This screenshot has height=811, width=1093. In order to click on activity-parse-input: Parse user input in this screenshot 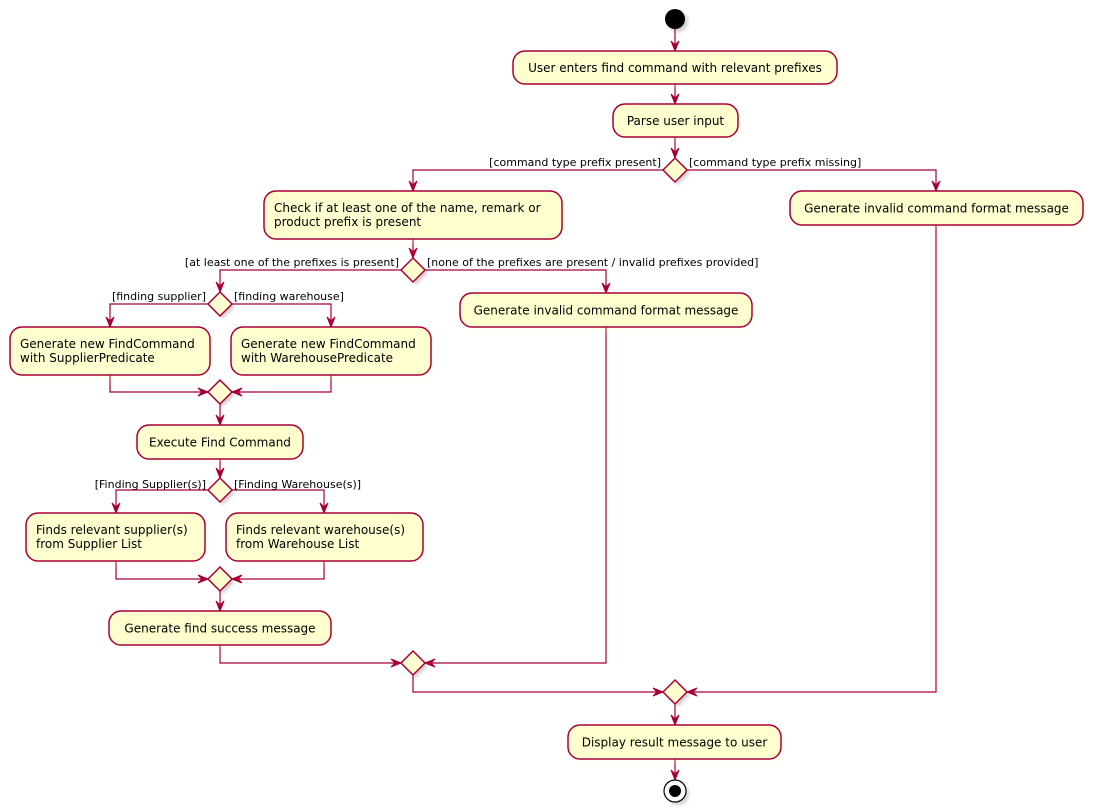, I will do `click(677, 122)`.